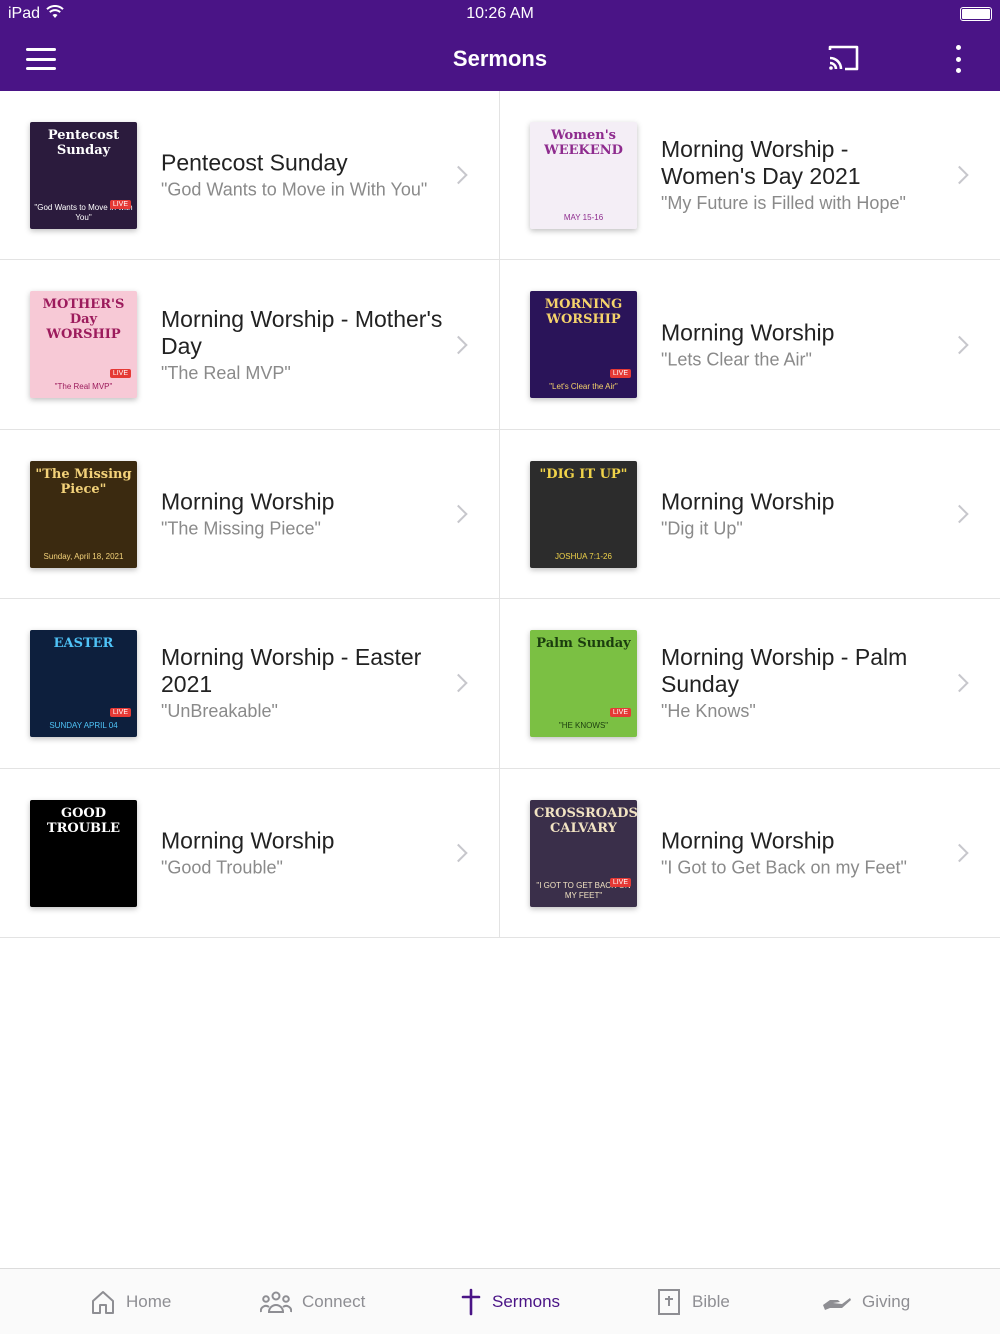 The image size is (1000, 1334). I want to click on tab-label: Home, so click(149, 1301).